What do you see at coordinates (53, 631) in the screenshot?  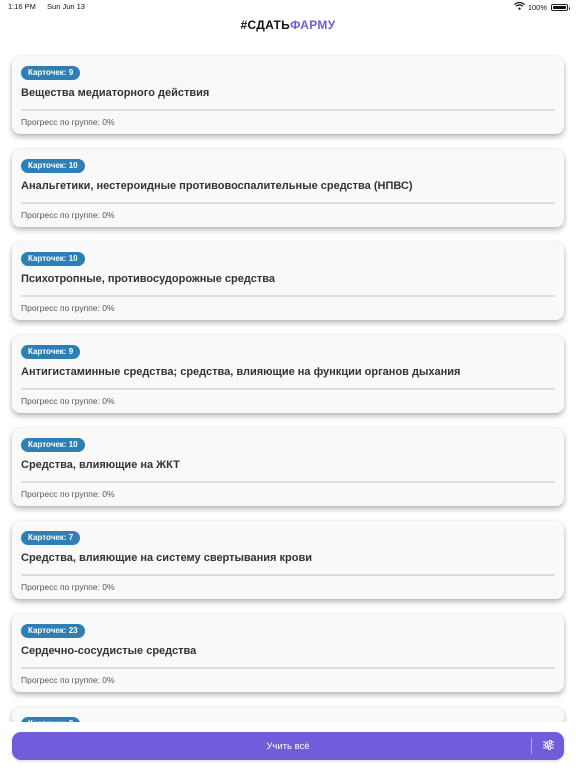 I see `card-count-badge: Карточек: 23` at bounding box center [53, 631].